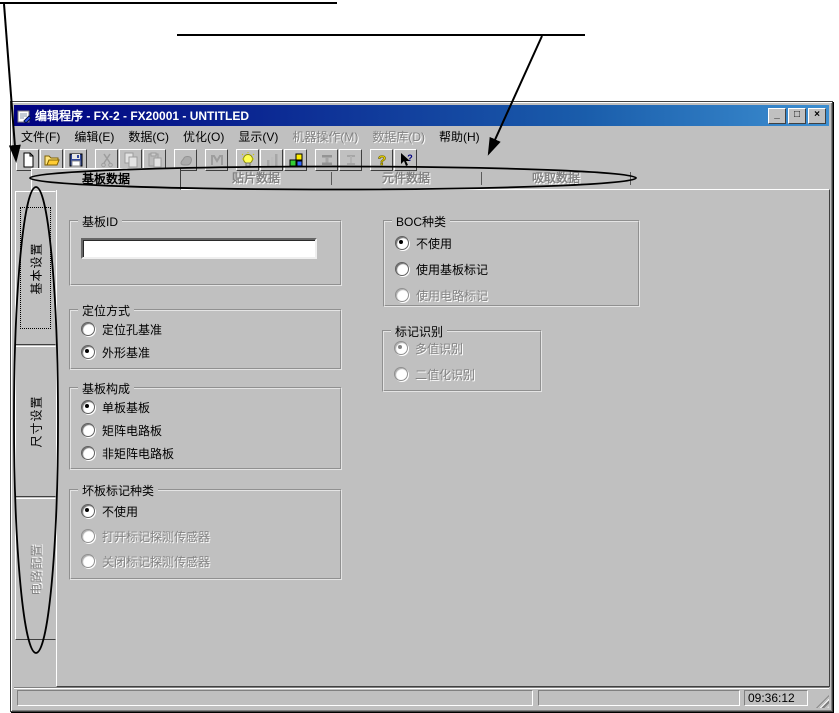  I want to click on status-bar: 09:36:12, so click(421, 698).